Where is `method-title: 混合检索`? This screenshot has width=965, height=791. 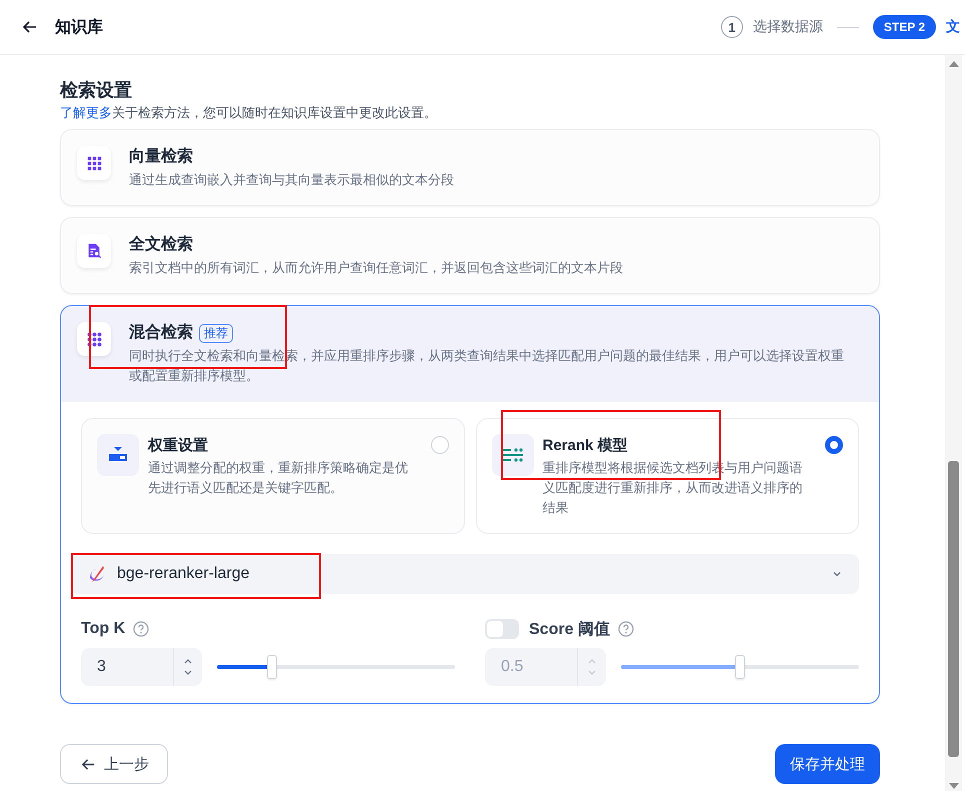
method-title: 混合检索 is located at coordinates (161, 332).